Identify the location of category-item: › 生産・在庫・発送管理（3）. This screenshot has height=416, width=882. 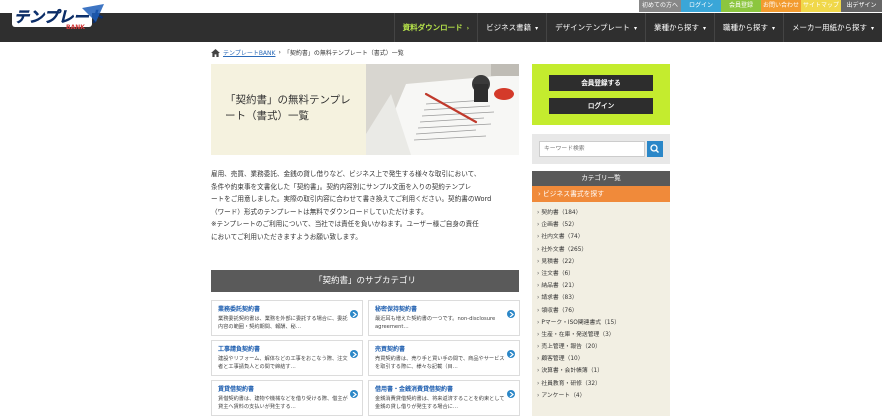
(603, 335).